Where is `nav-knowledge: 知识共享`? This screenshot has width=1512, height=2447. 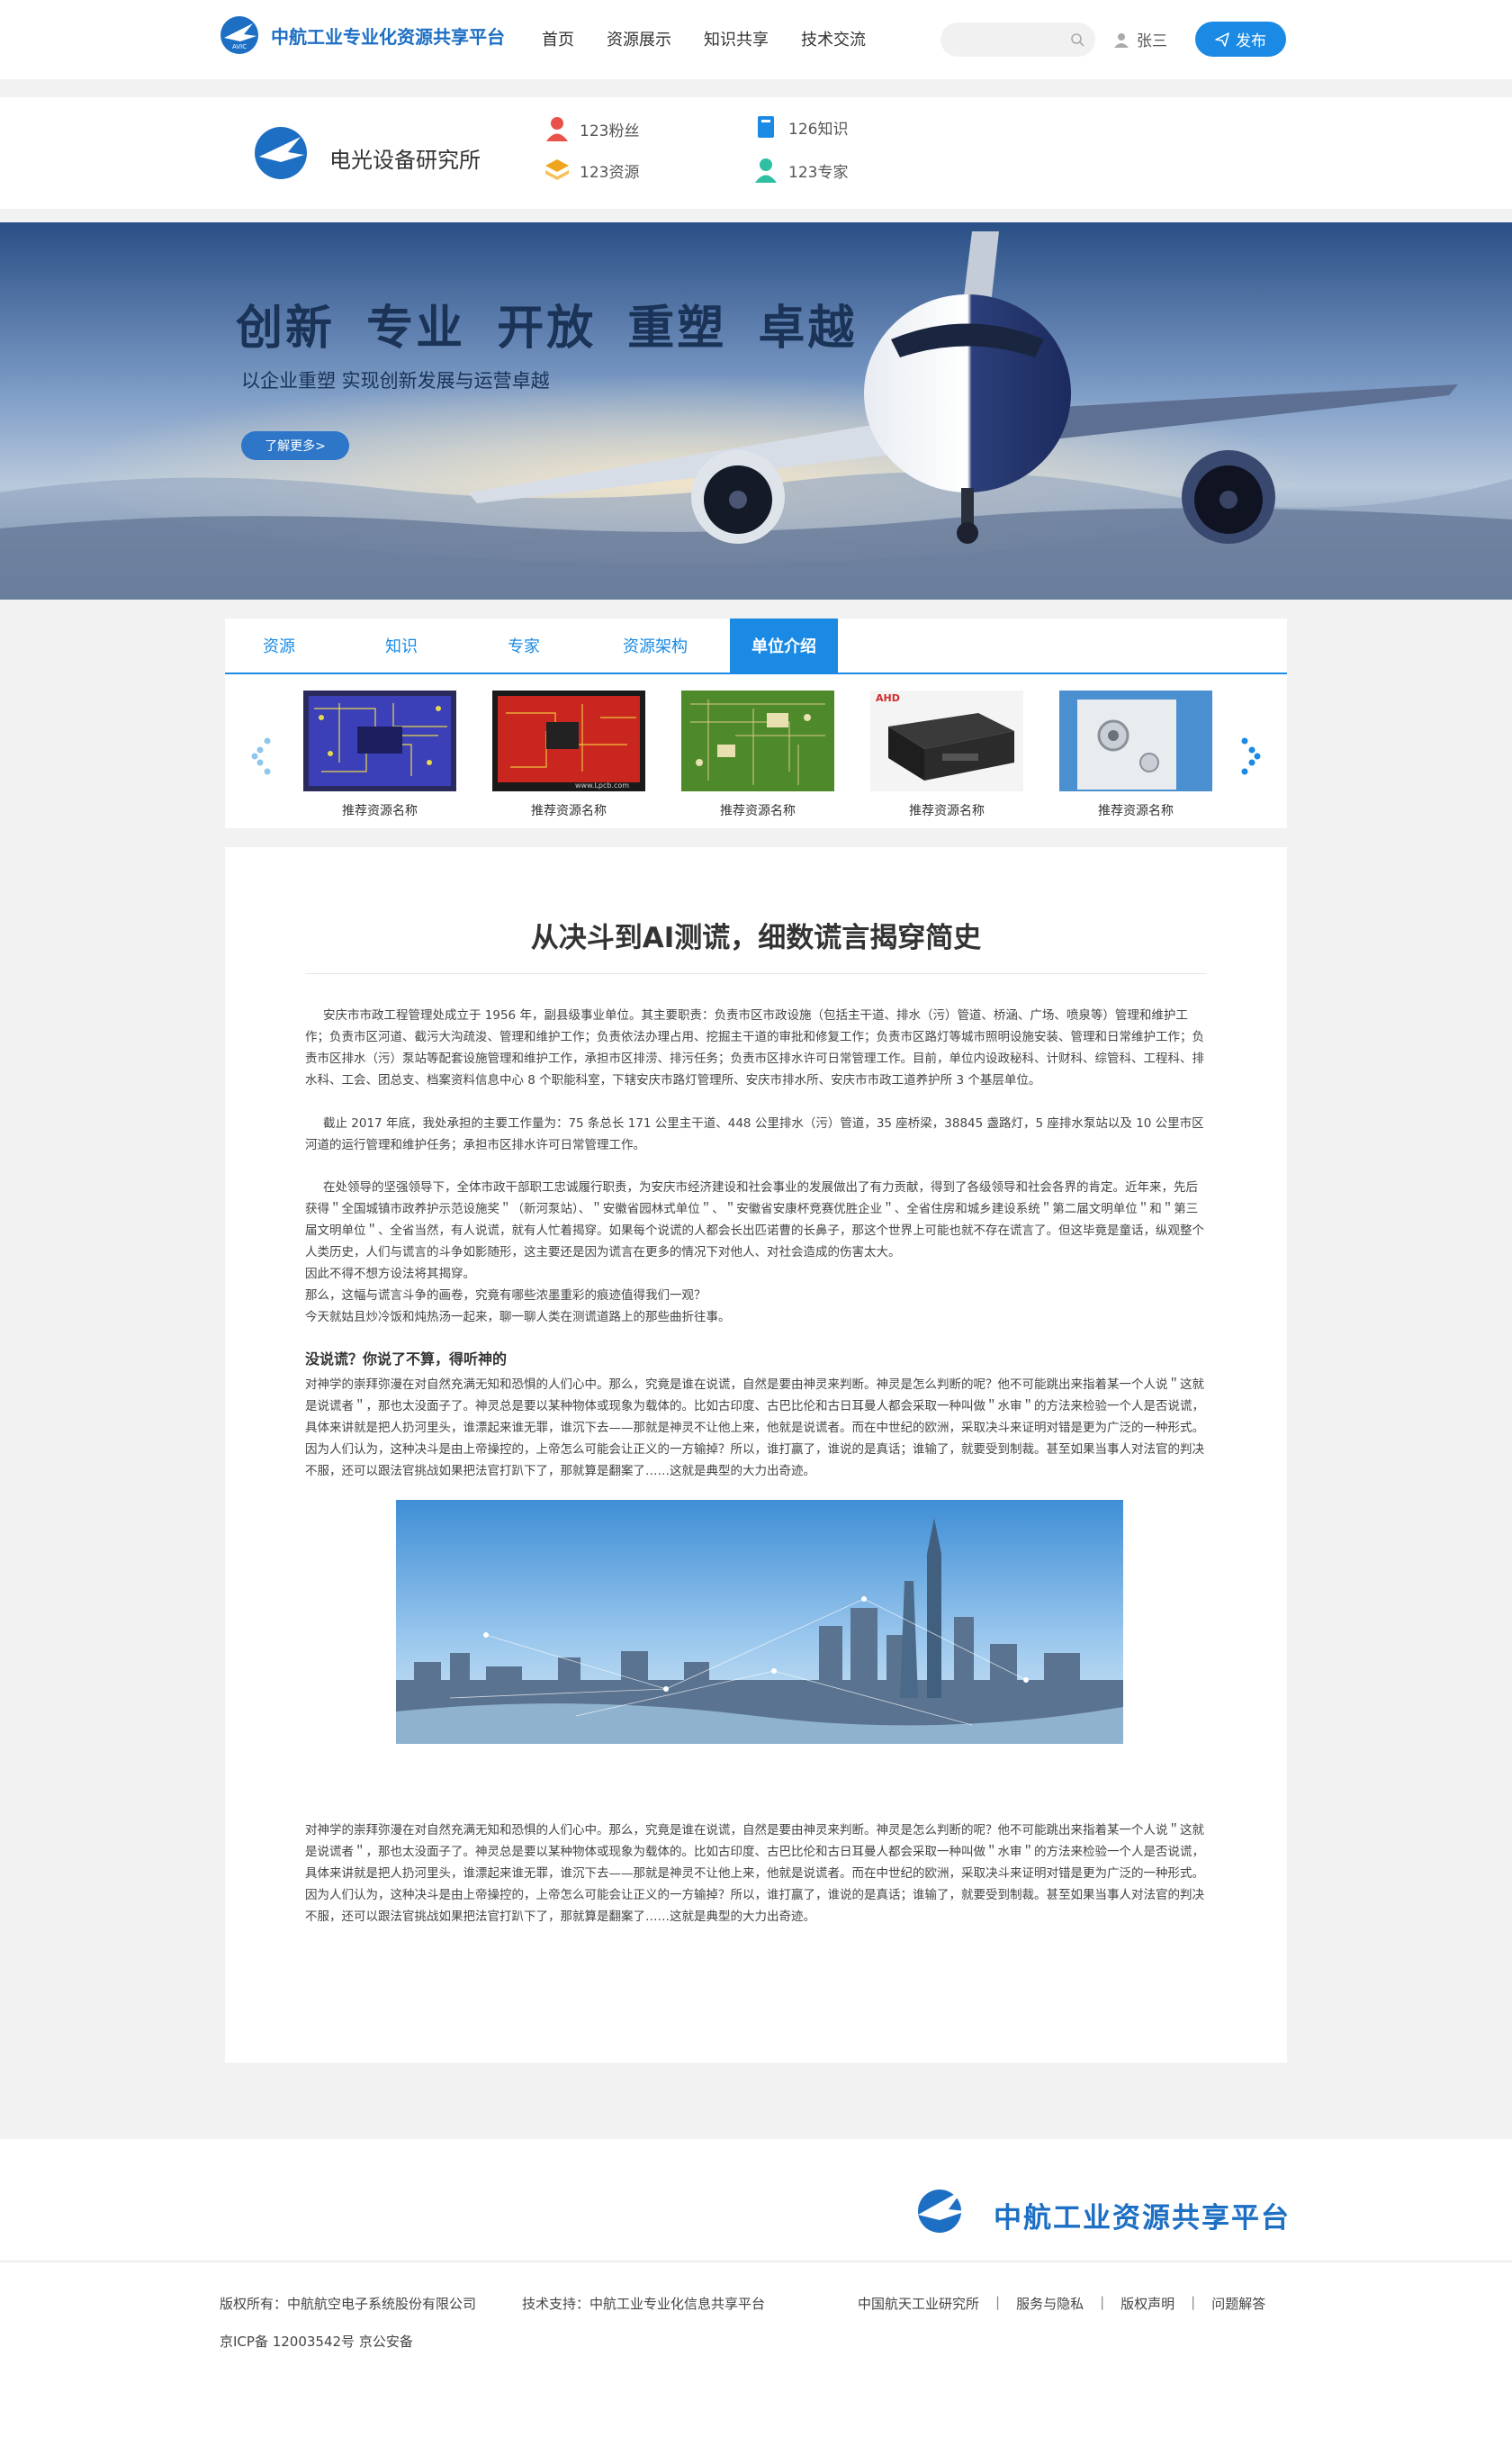 nav-knowledge: 知识共享 is located at coordinates (736, 39).